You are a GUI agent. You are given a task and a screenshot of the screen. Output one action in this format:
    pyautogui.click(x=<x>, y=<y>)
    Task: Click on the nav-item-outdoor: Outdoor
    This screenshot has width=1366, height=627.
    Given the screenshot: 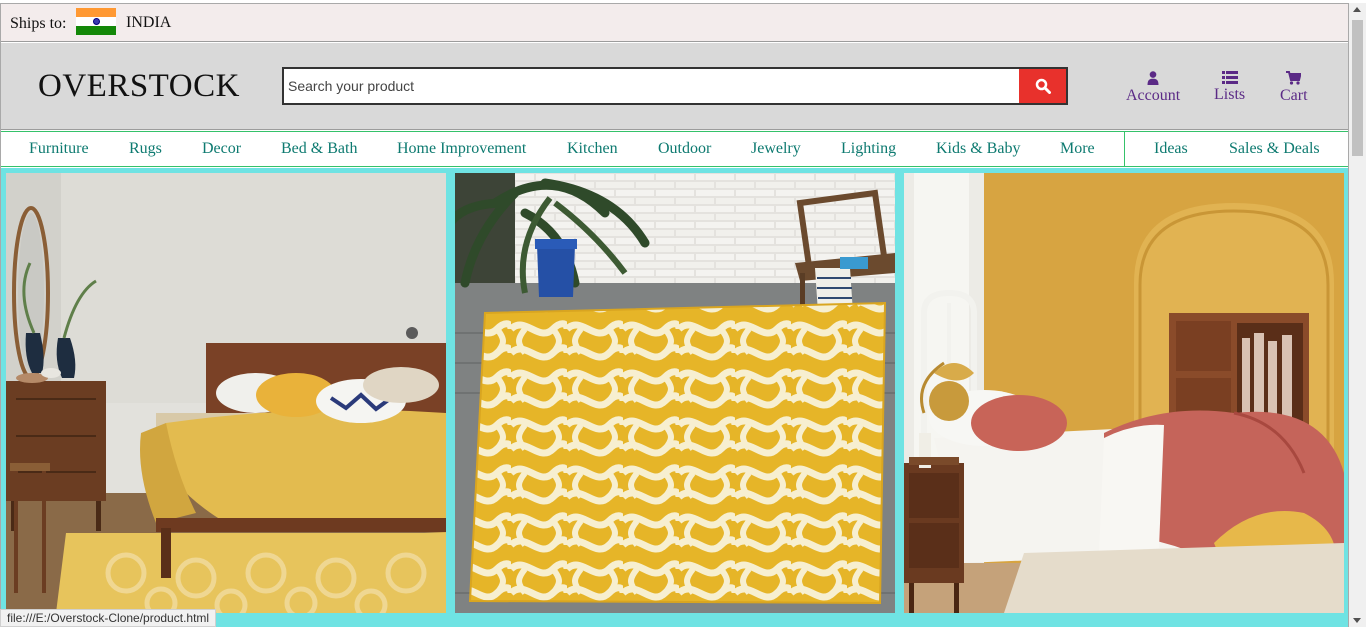 What is the action you would take?
    pyautogui.click(x=684, y=149)
    